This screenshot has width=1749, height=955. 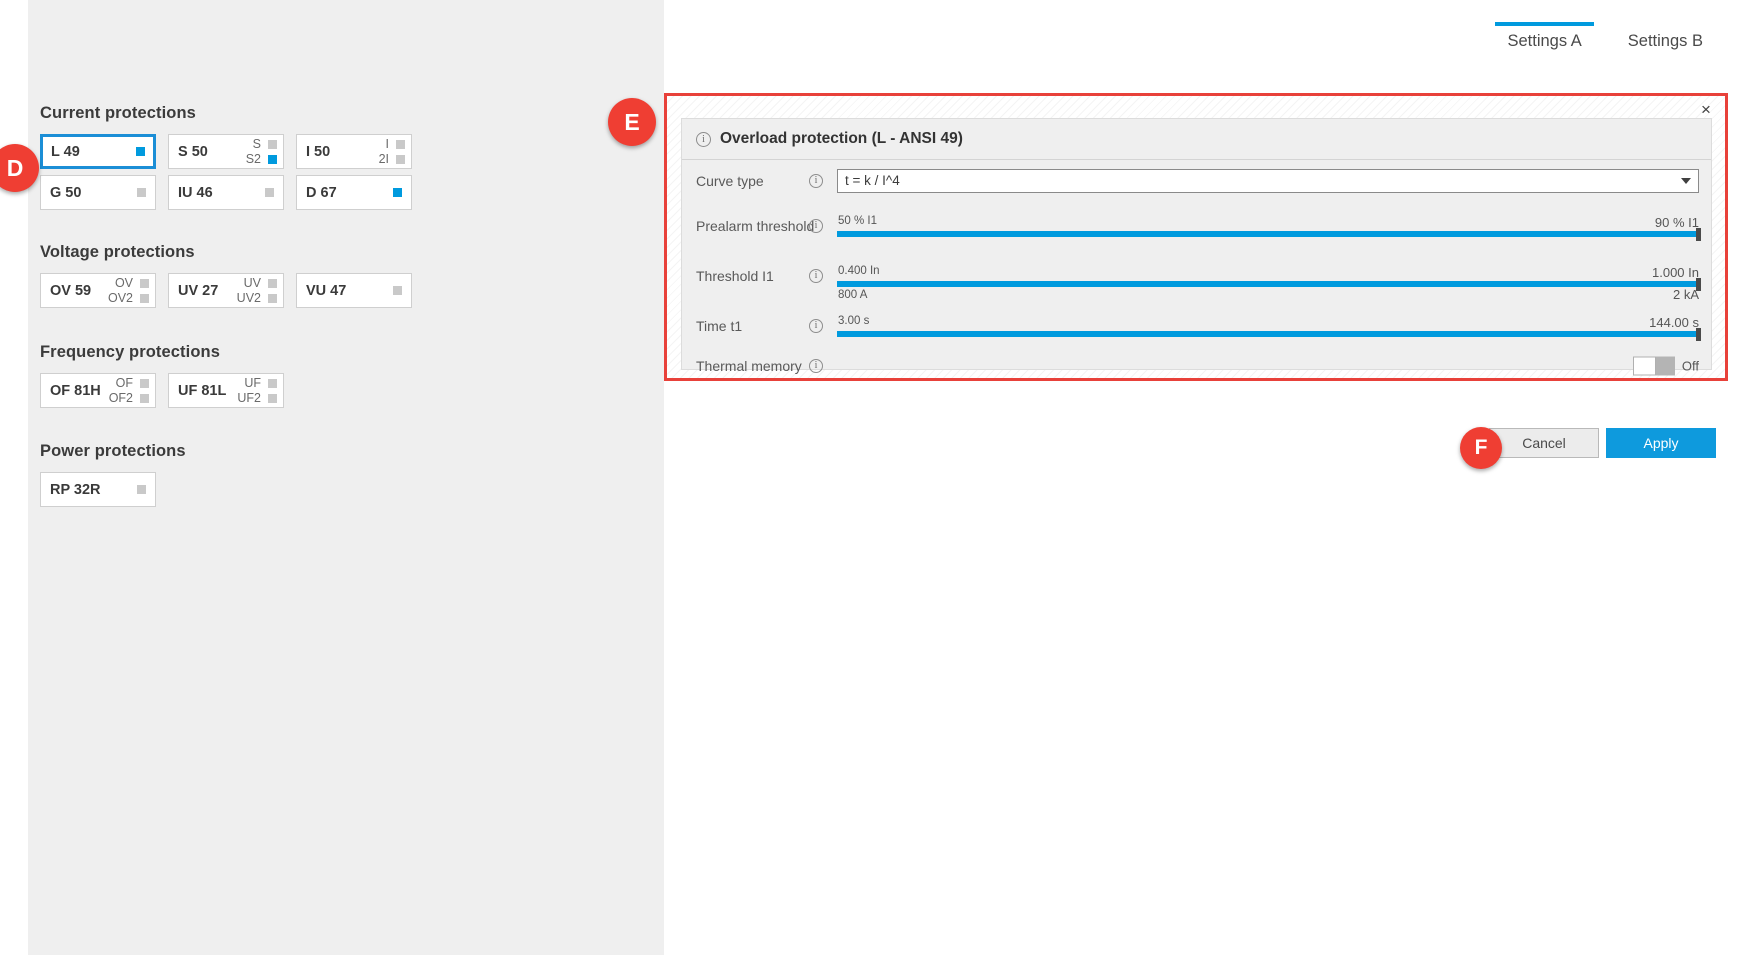 What do you see at coordinates (354, 151) in the screenshot?
I see `protection-card-i50: I 50 I 2I` at bounding box center [354, 151].